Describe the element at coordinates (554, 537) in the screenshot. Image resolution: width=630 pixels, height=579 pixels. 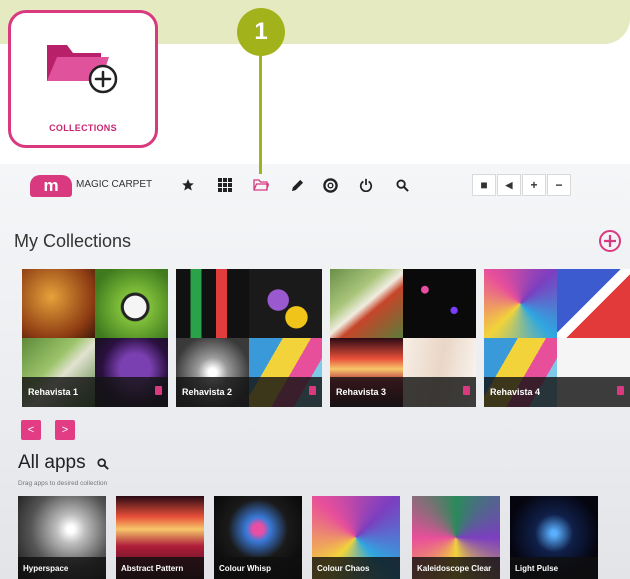
I see `app-tile: Light Pulse` at that location.